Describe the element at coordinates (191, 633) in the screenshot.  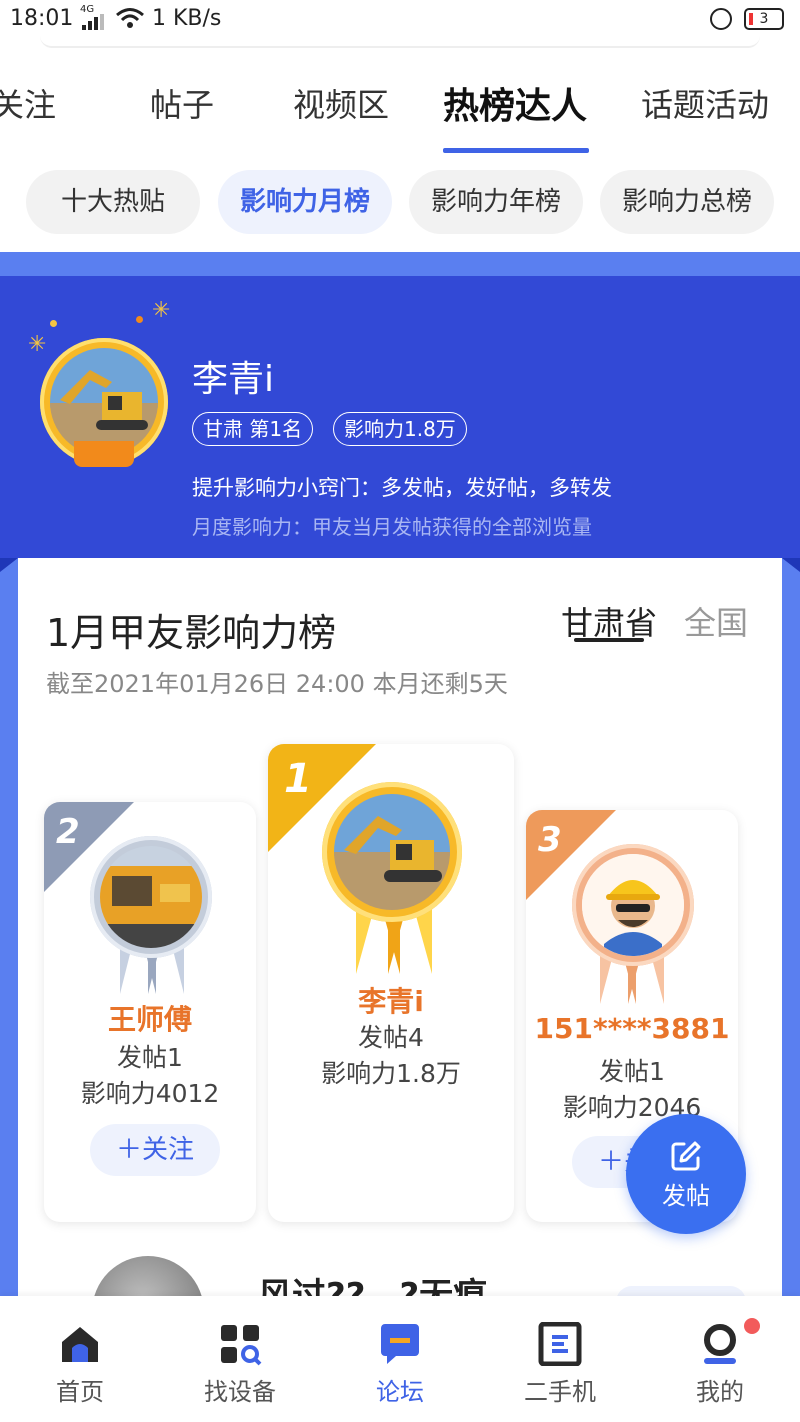
I see `board-title: 1月甲友影响力榜` at that location.